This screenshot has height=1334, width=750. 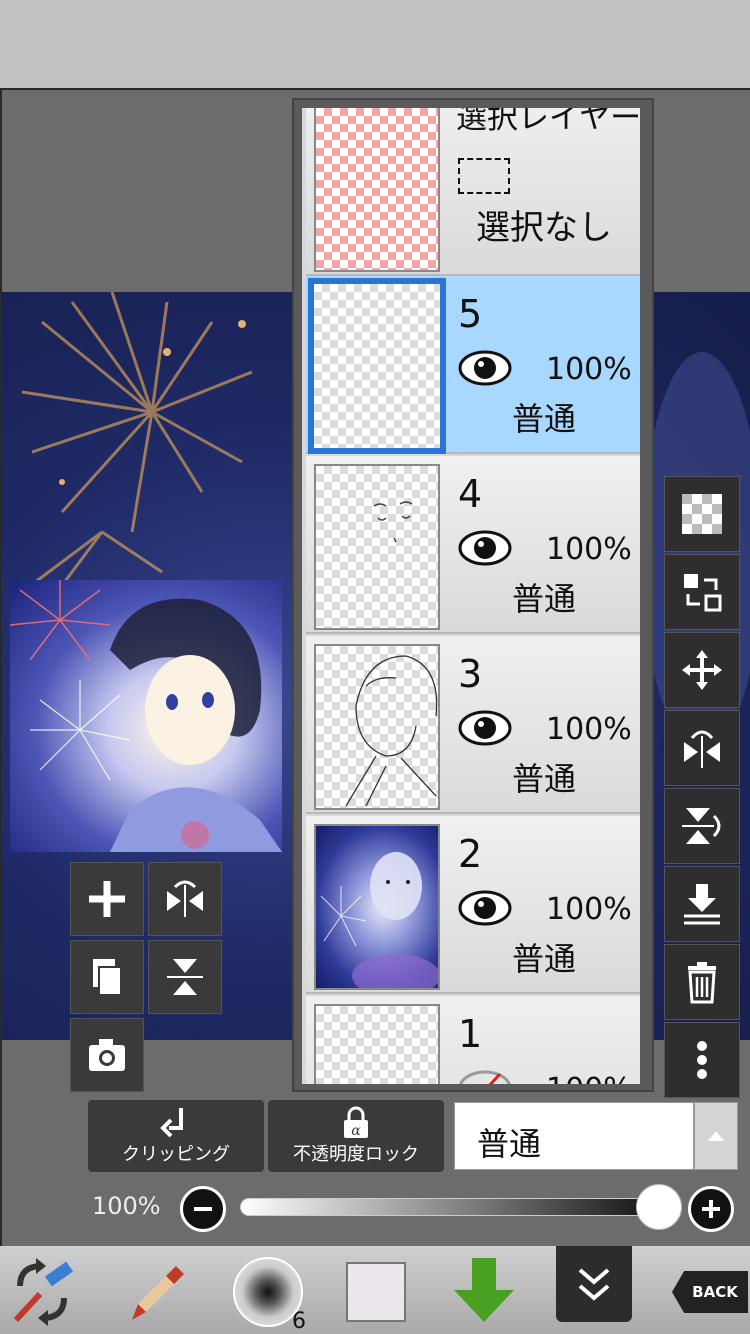 I want to click on opacity-decrease-button, so click(x=203, y=1209).